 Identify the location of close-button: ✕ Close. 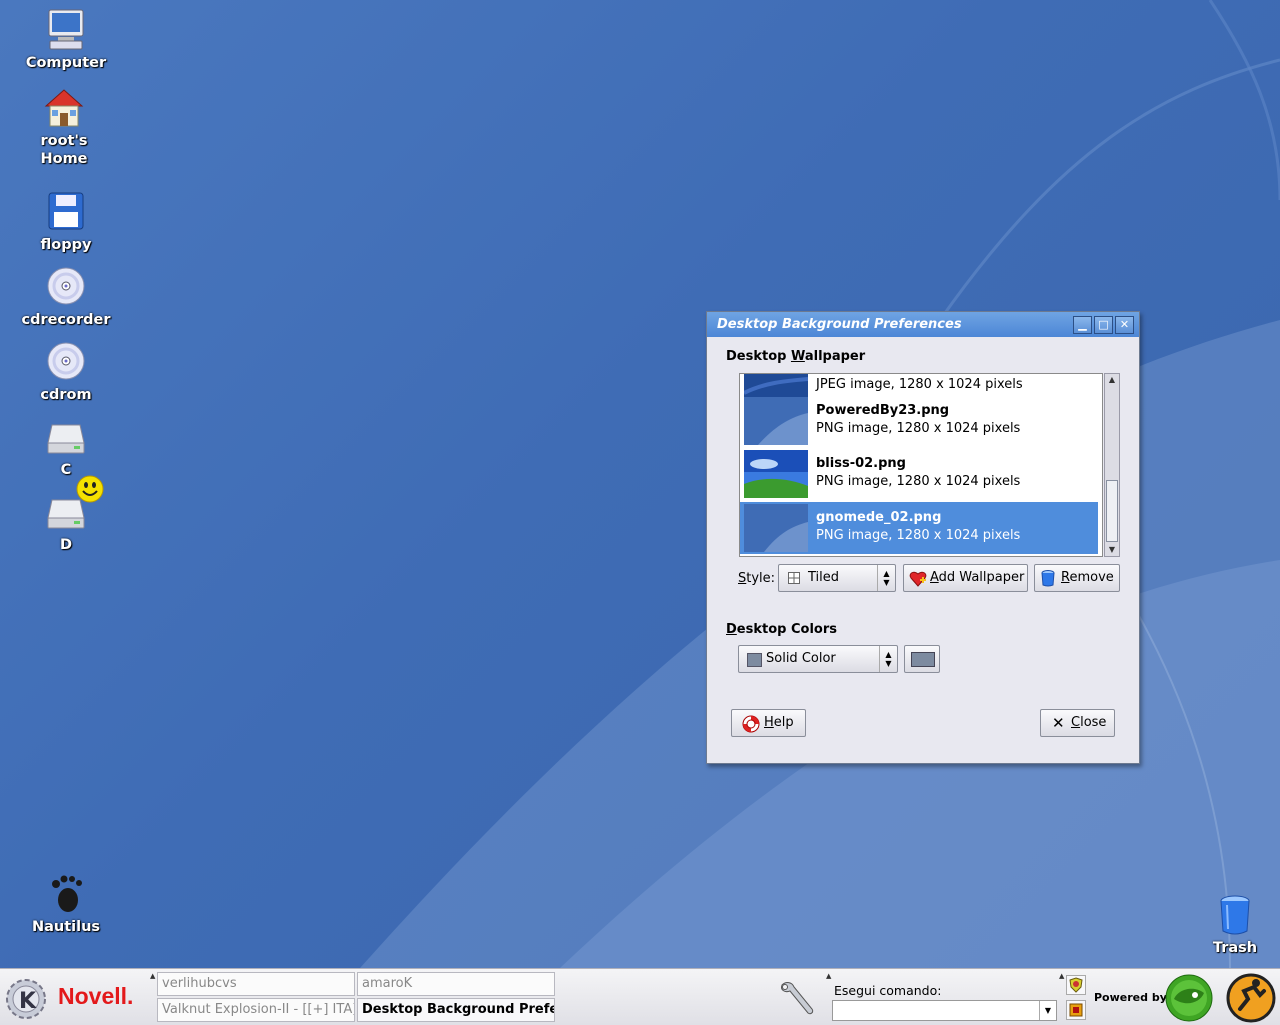
(1077, 723).